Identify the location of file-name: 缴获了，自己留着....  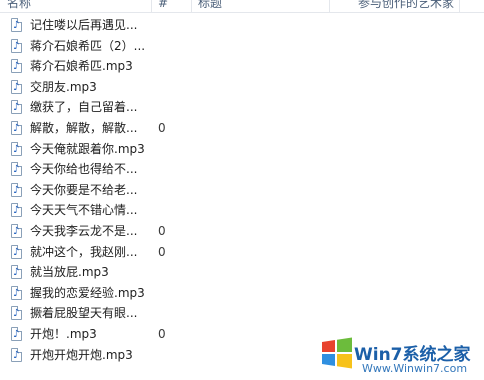
(84, 107).